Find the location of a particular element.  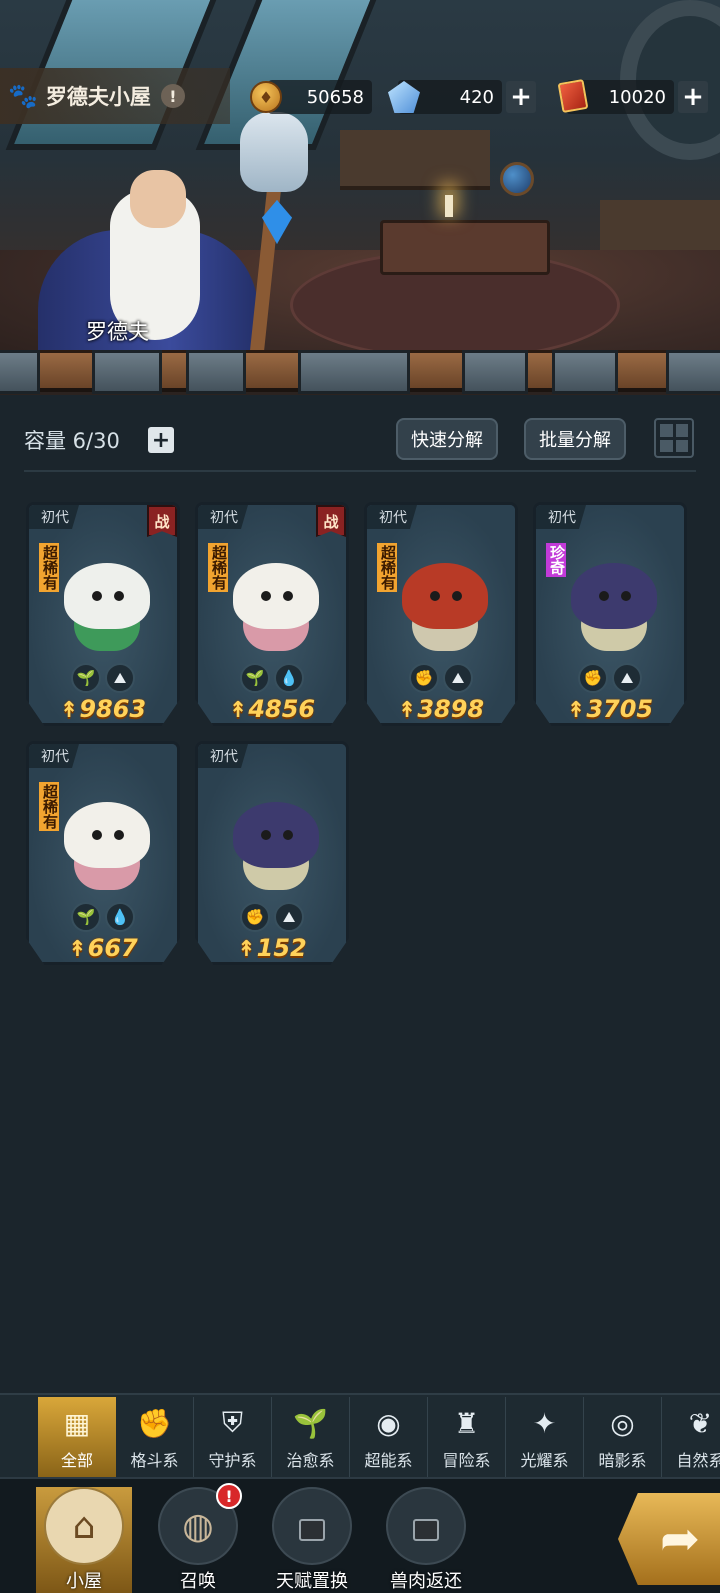

filter-tab: ✊ 格斗系 is located at coordinates (155, 1437).